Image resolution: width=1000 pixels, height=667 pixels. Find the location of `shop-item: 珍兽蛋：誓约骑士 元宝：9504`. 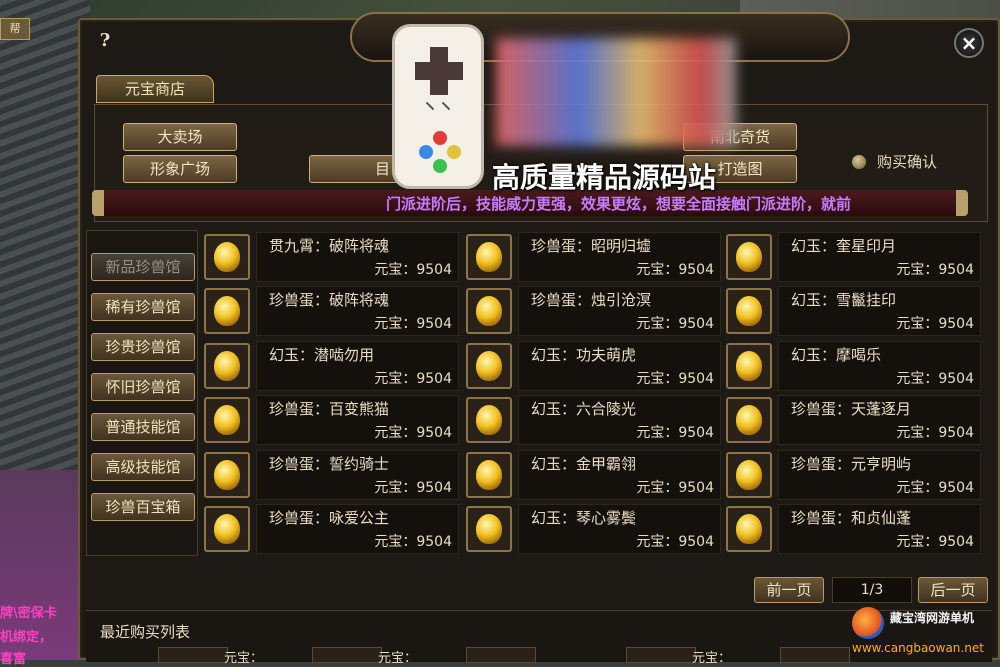

shop-item: 珍兽蛋：誓约骑士 元宝：9504 is located at coordinates (331, 475).